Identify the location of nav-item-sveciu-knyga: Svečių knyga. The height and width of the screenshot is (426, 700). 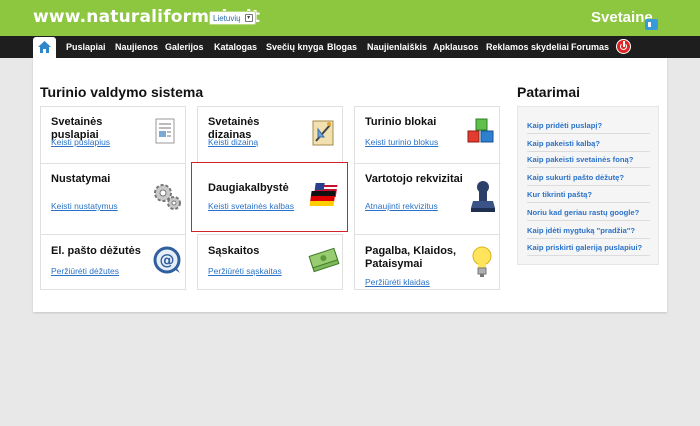
(295, 47).